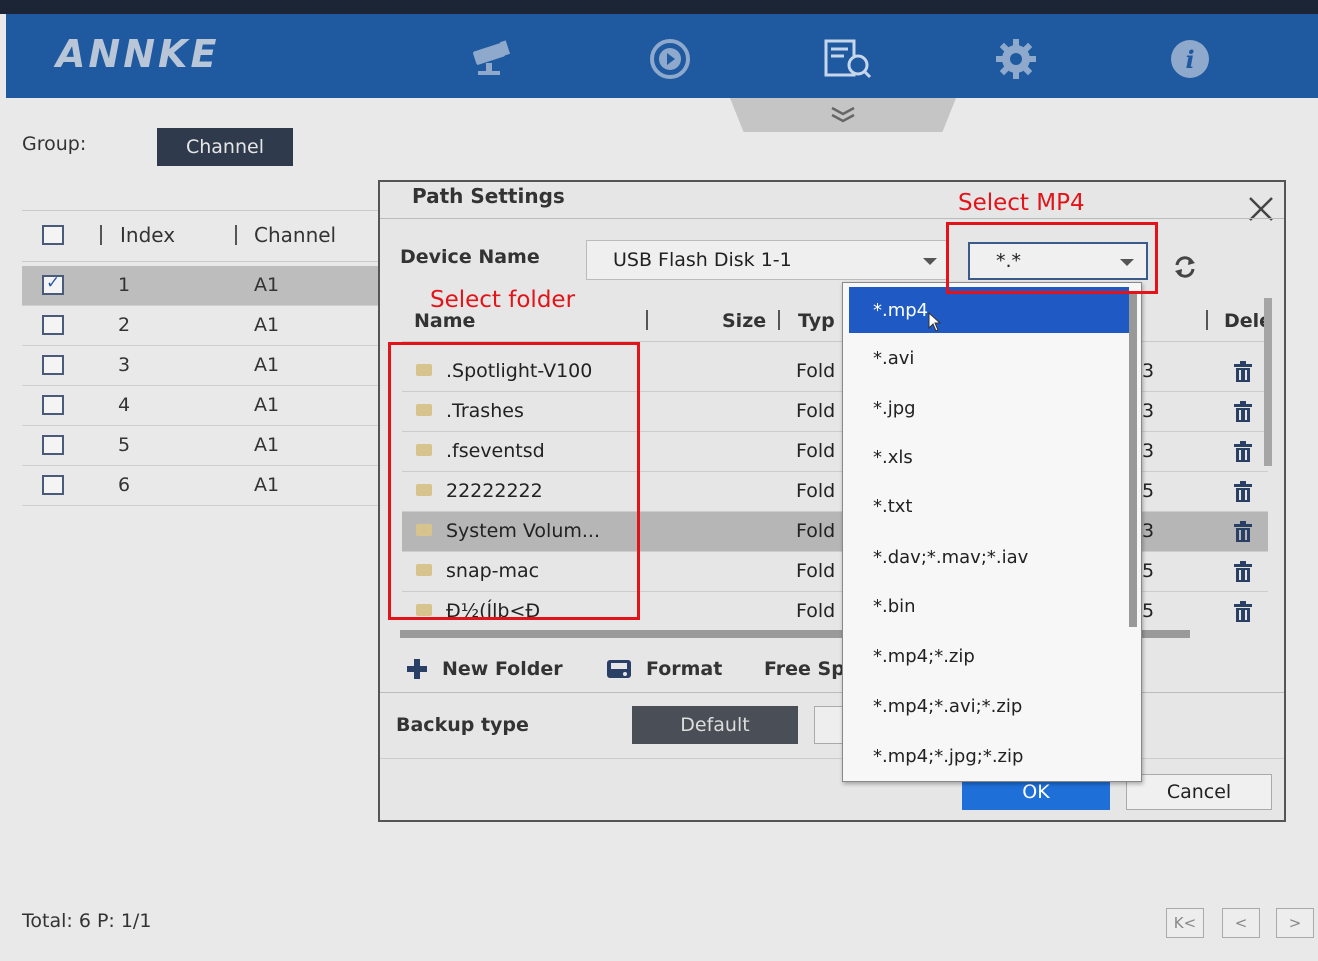 The width and height of the screenshot is (1318, 961). I want to click on top-edge, so click(659, 7).